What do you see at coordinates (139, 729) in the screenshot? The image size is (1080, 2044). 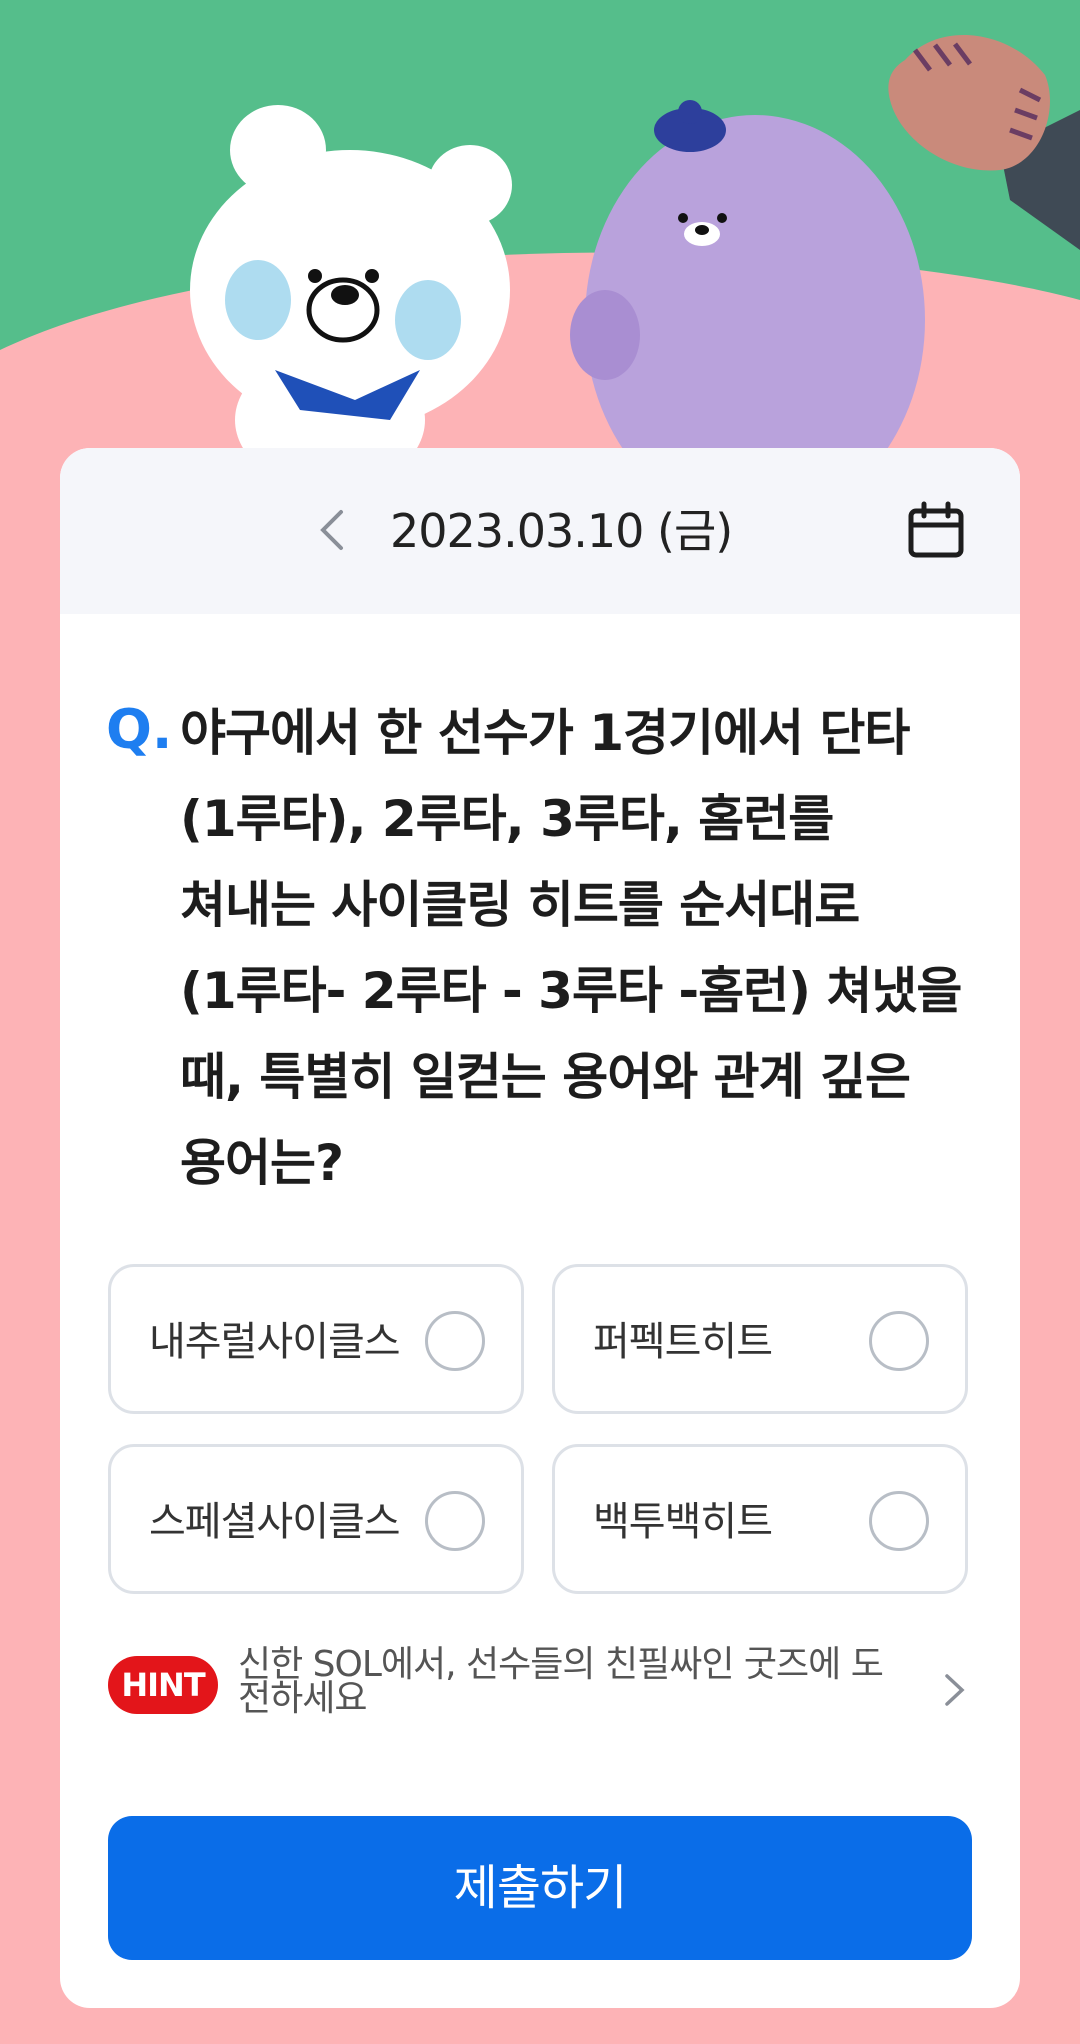 I see `question-mark-label: Q.` at bounding box center [139, 729].